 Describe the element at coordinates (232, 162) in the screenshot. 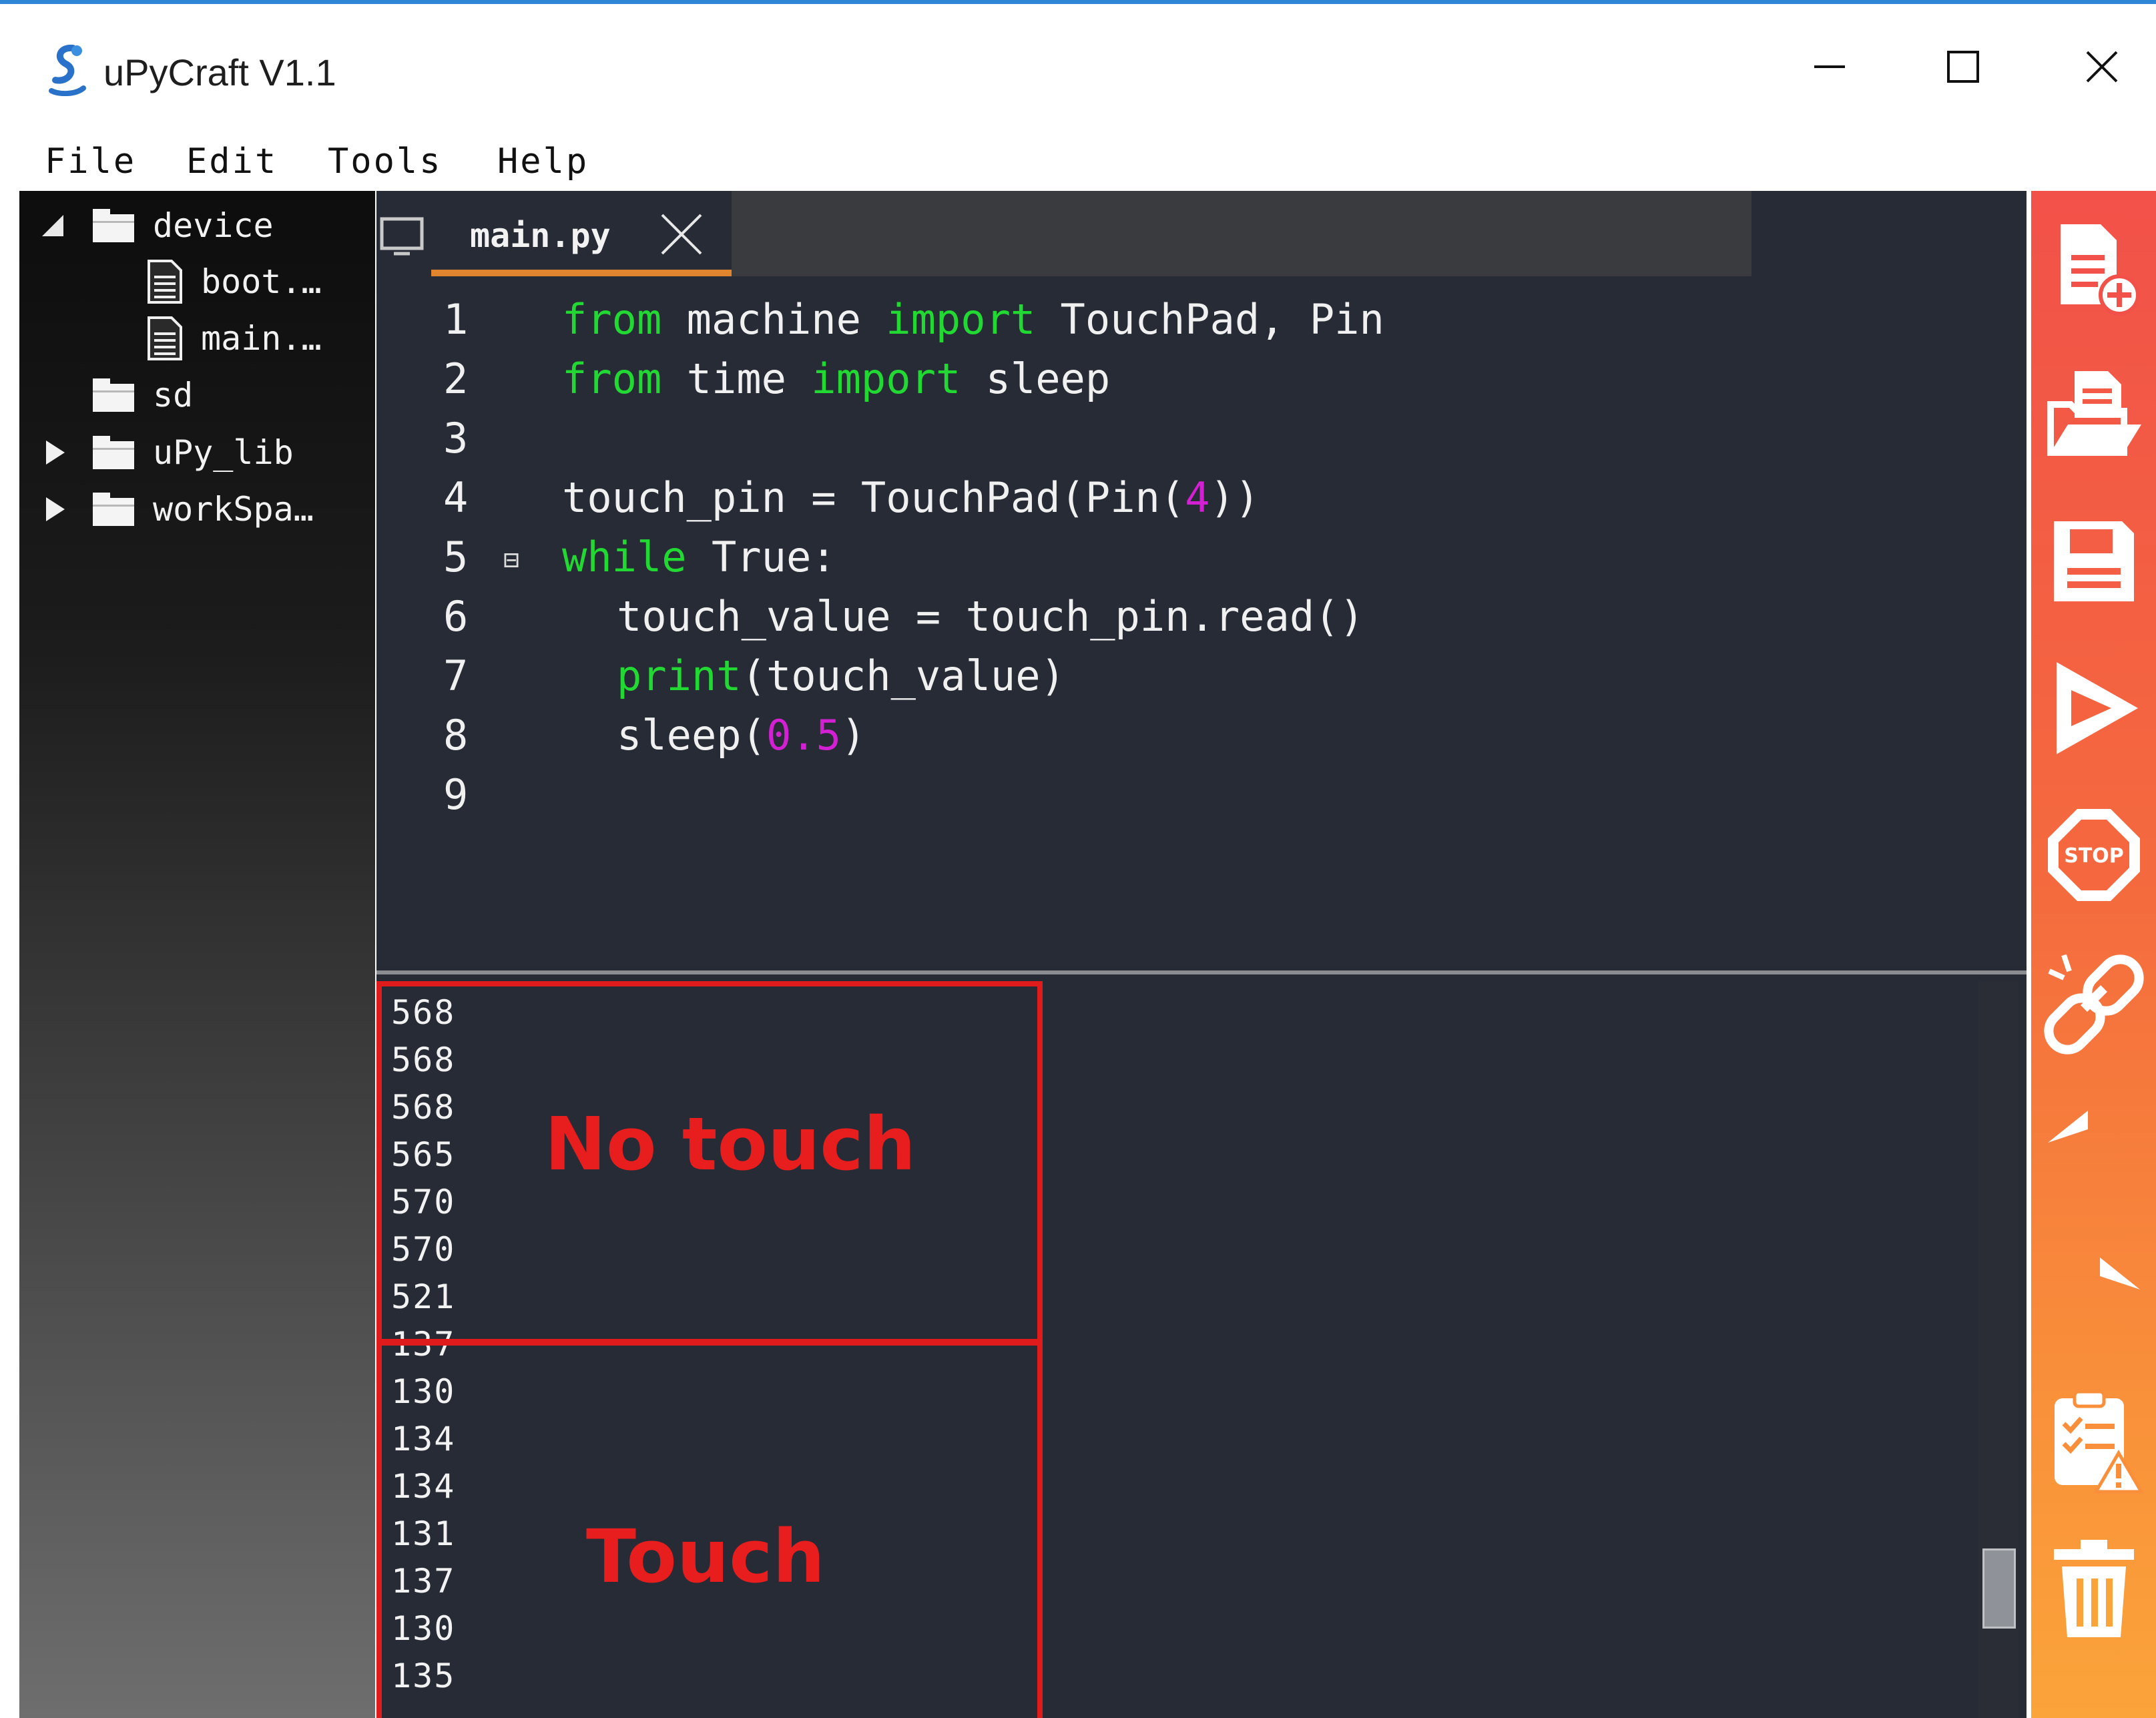

I see `menu-edit: Edit` at that location.